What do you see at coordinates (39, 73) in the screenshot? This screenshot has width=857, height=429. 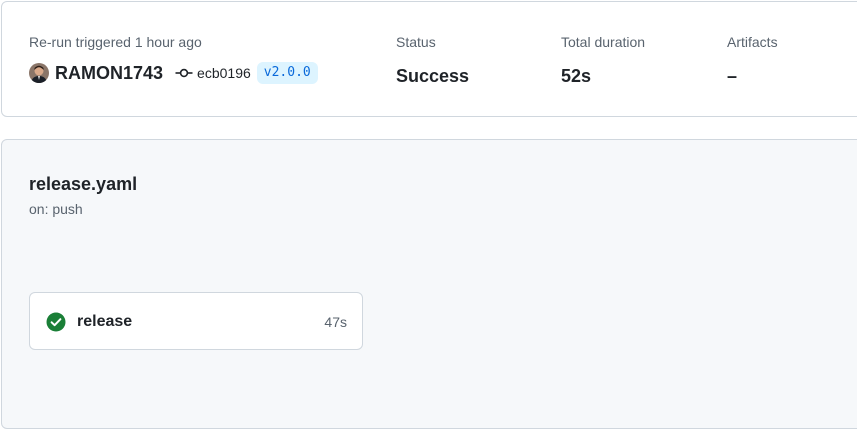 I see `avatar` at bounding box center [39, 73].